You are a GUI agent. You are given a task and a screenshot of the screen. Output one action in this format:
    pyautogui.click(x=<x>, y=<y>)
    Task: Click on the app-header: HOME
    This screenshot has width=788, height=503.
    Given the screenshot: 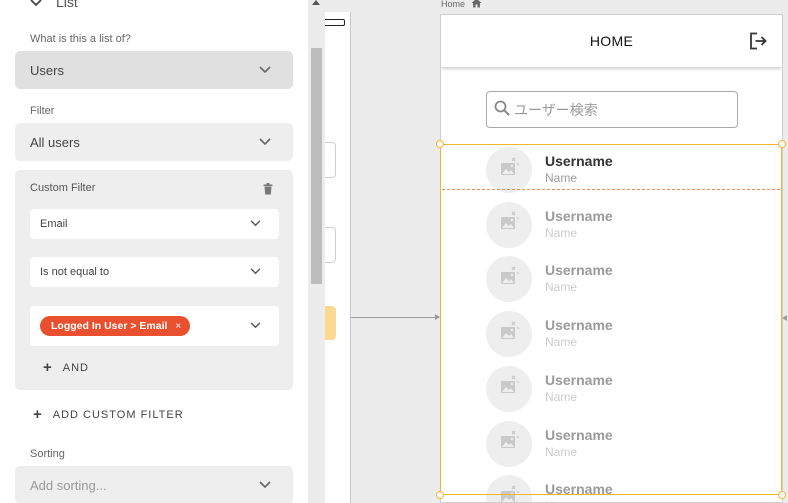 What is the action you would take?
    pyautogui.click(x=611, y=41)
    